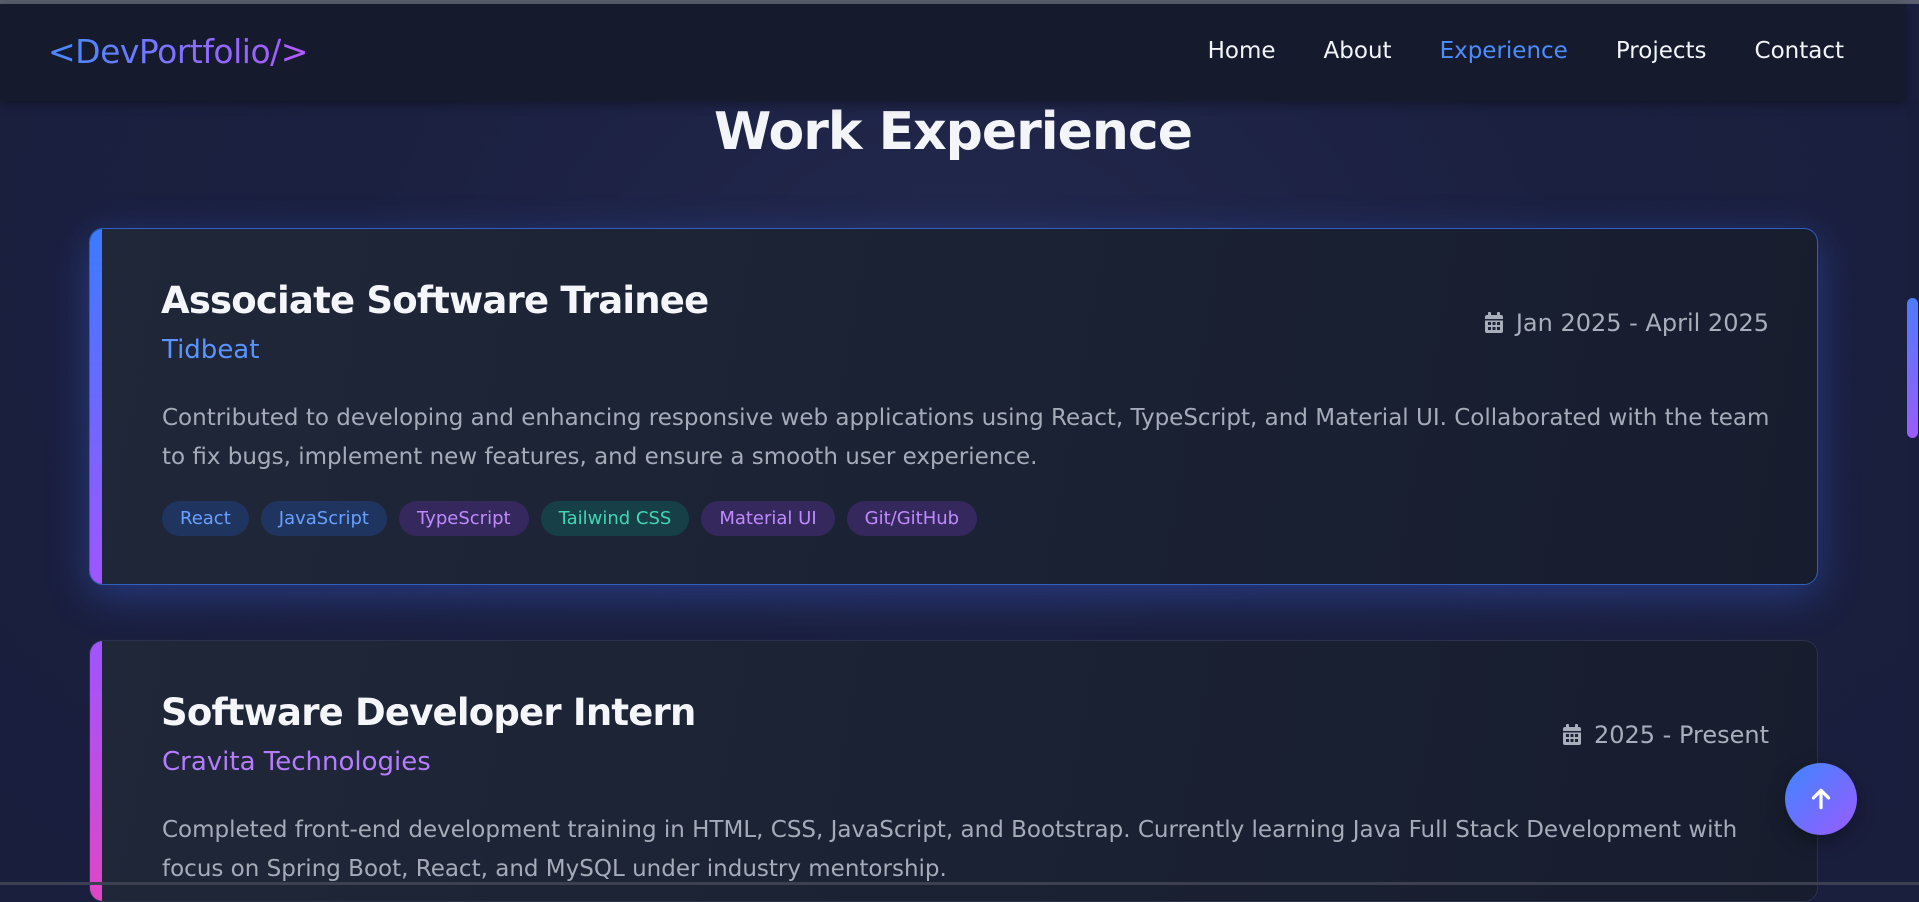 Image resolution: width=1919 pixels, height=902 pixels. What do you see at coordinates (1799, 51) in the screenshot?
I see `nav-link-contact: Contact` at bounding box center [1799, 51].